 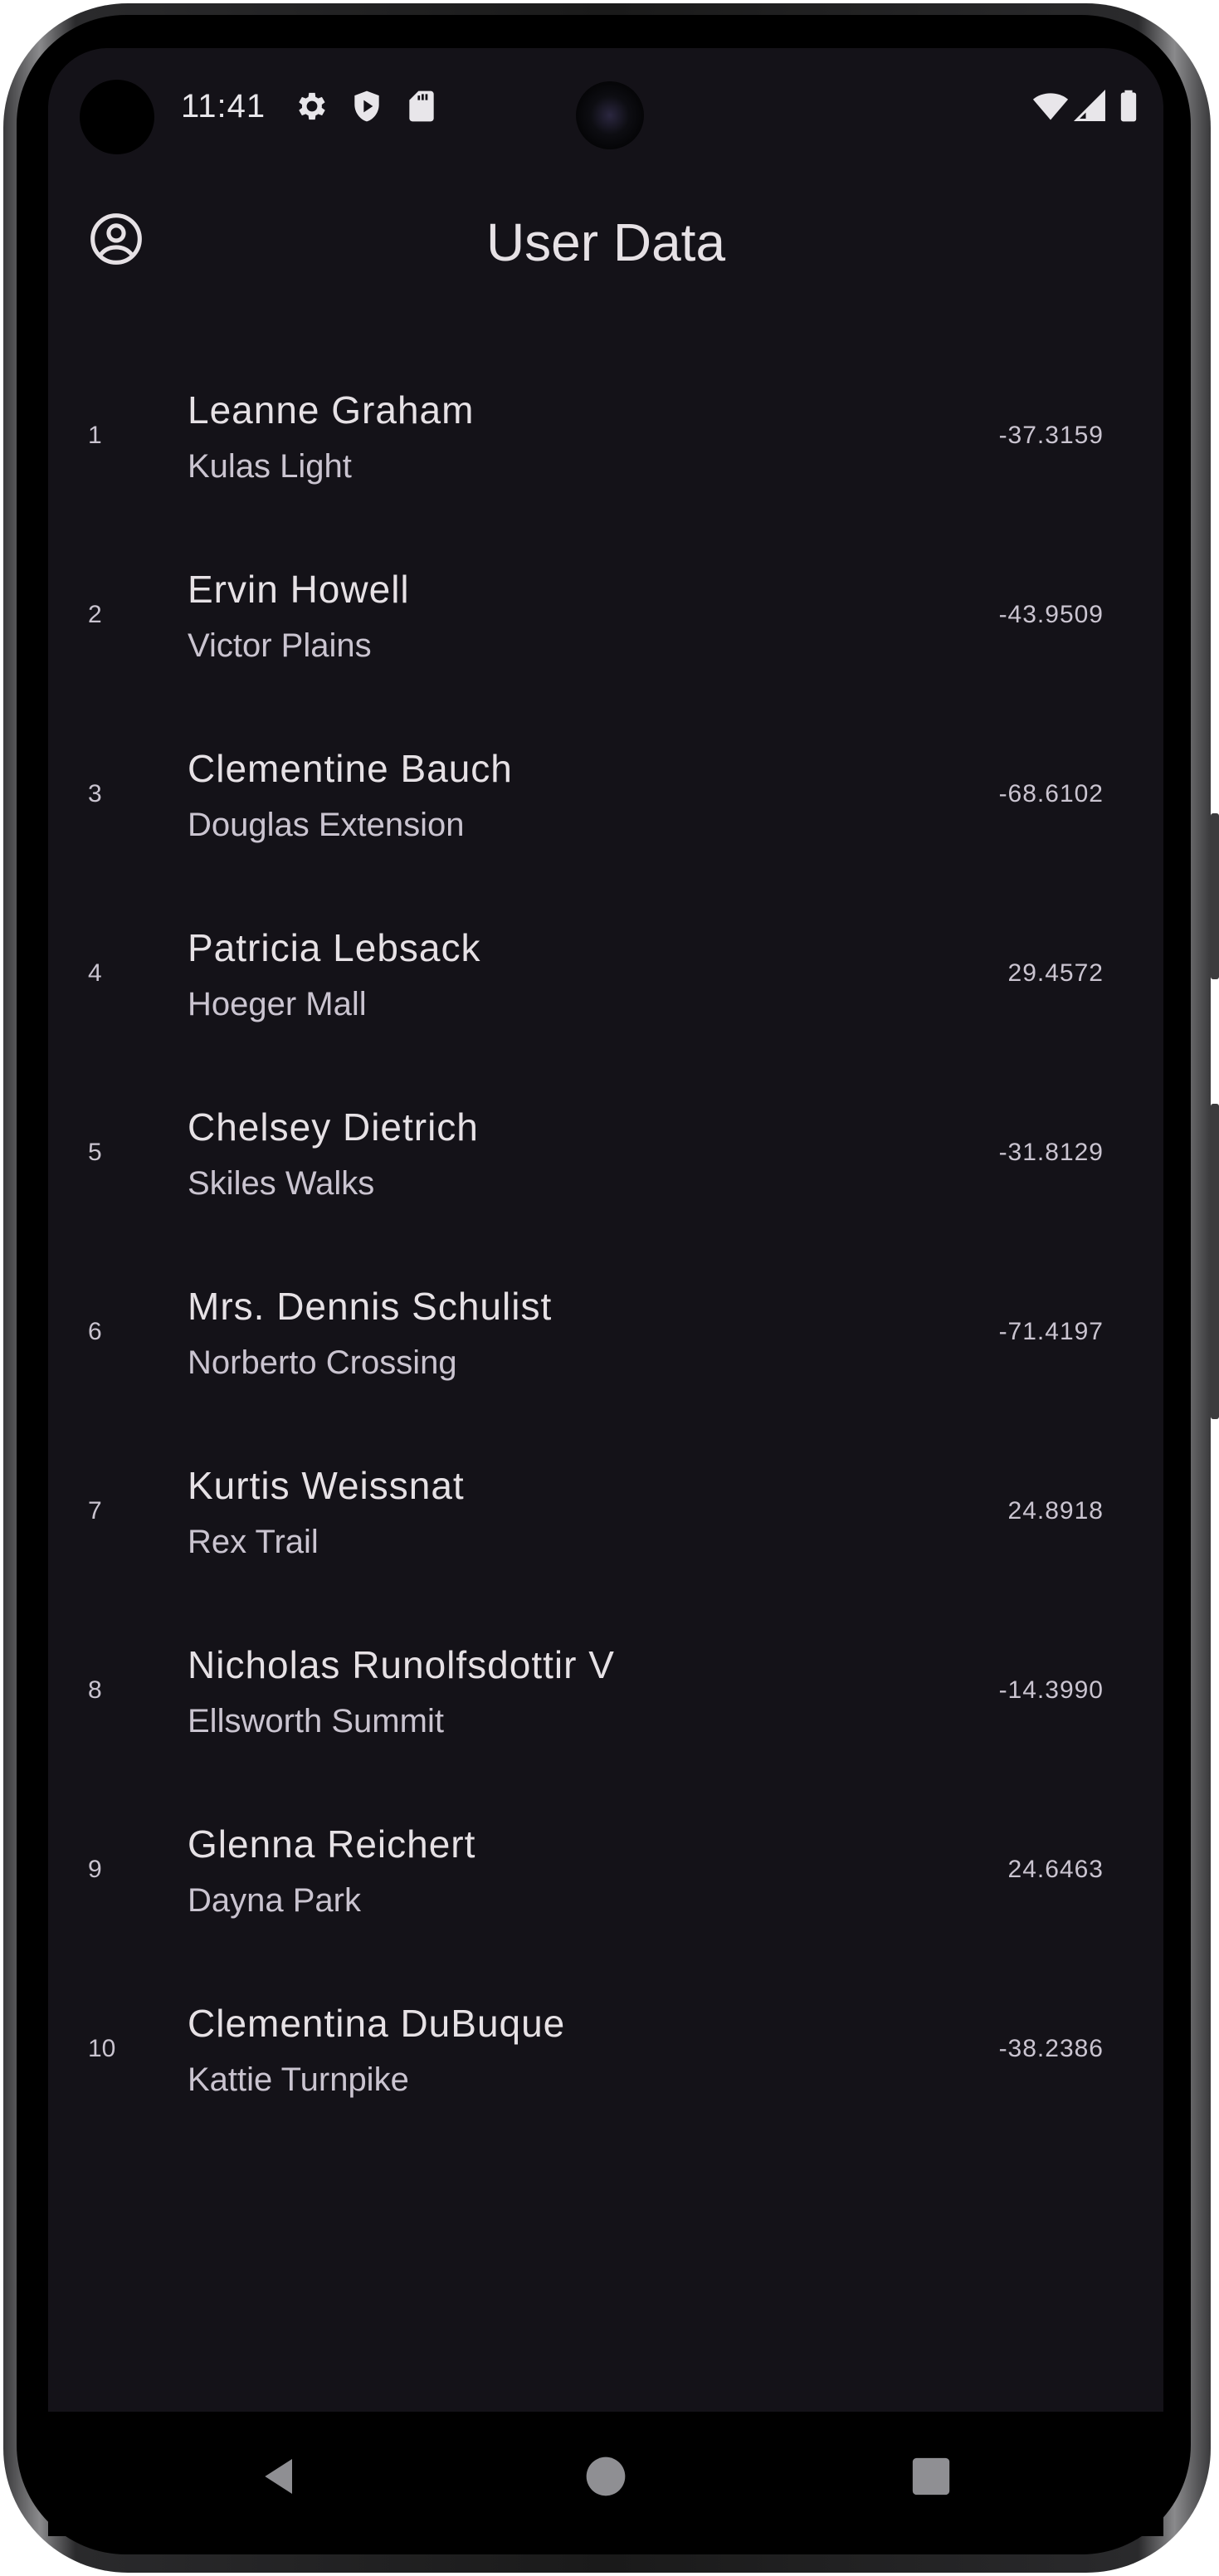 I want to click on item-value: -31.8129, so click(x=1051, y=1152).